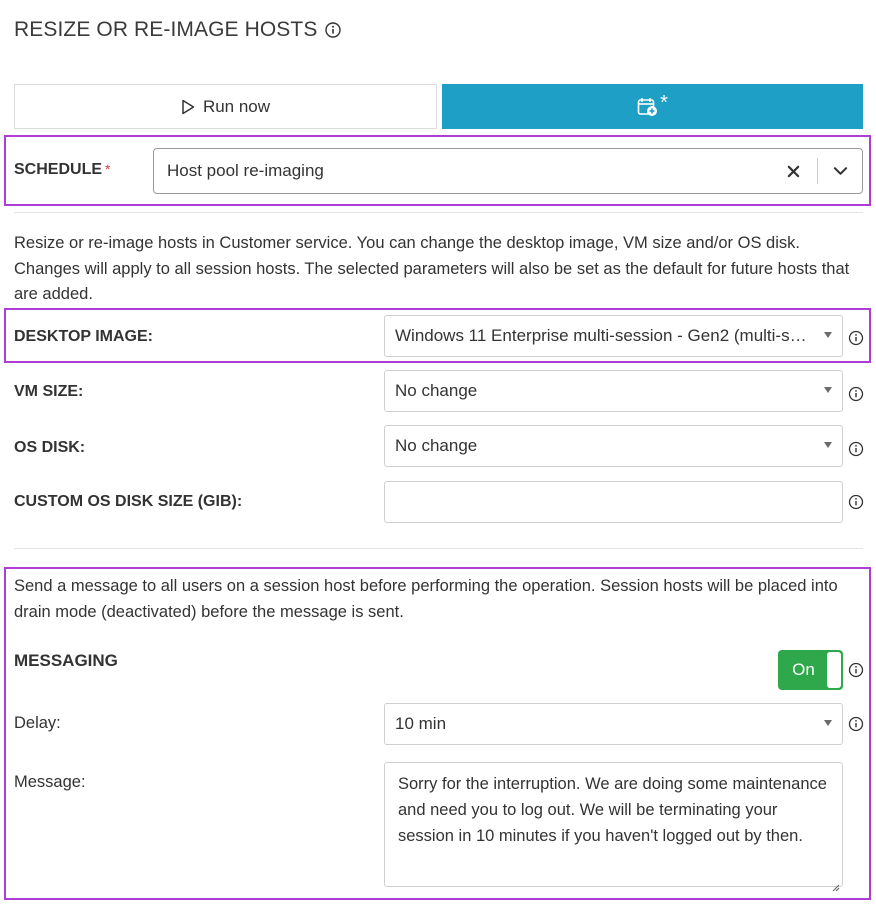  I want to click on vm-size-value: No change, so click(436, 390).